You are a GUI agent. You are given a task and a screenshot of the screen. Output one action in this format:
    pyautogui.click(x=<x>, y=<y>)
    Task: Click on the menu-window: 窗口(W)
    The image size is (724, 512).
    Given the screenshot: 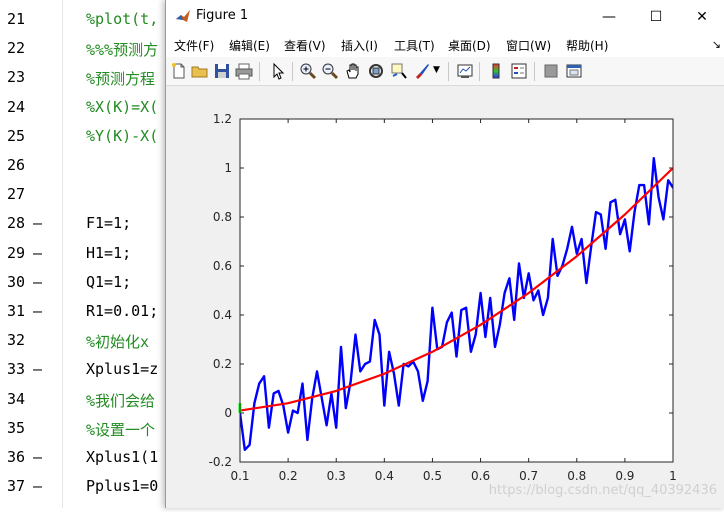 What is the action you would take?
    pyautogui.click(x=528, y=45)
    